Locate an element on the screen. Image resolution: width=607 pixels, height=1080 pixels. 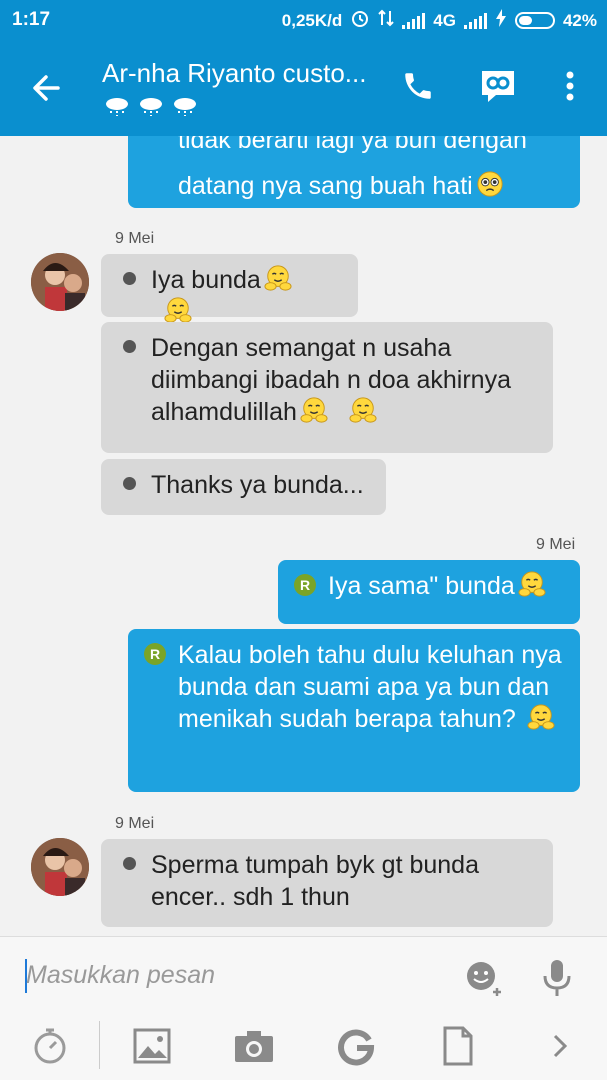
stopwatch-icon is located at coordinates (50, 1046).